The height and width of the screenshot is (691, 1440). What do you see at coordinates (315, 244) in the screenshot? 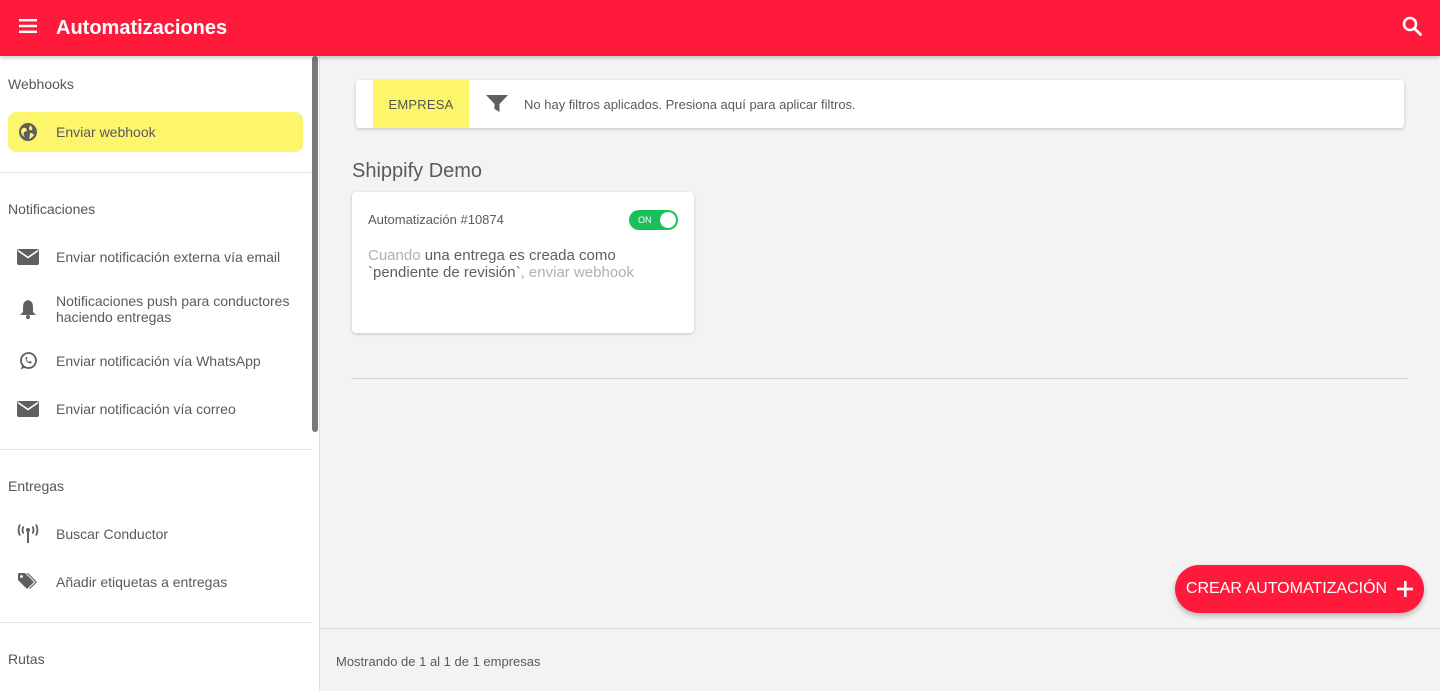
I see `sidebar-scrollbar` at bounding box center [315, 244].